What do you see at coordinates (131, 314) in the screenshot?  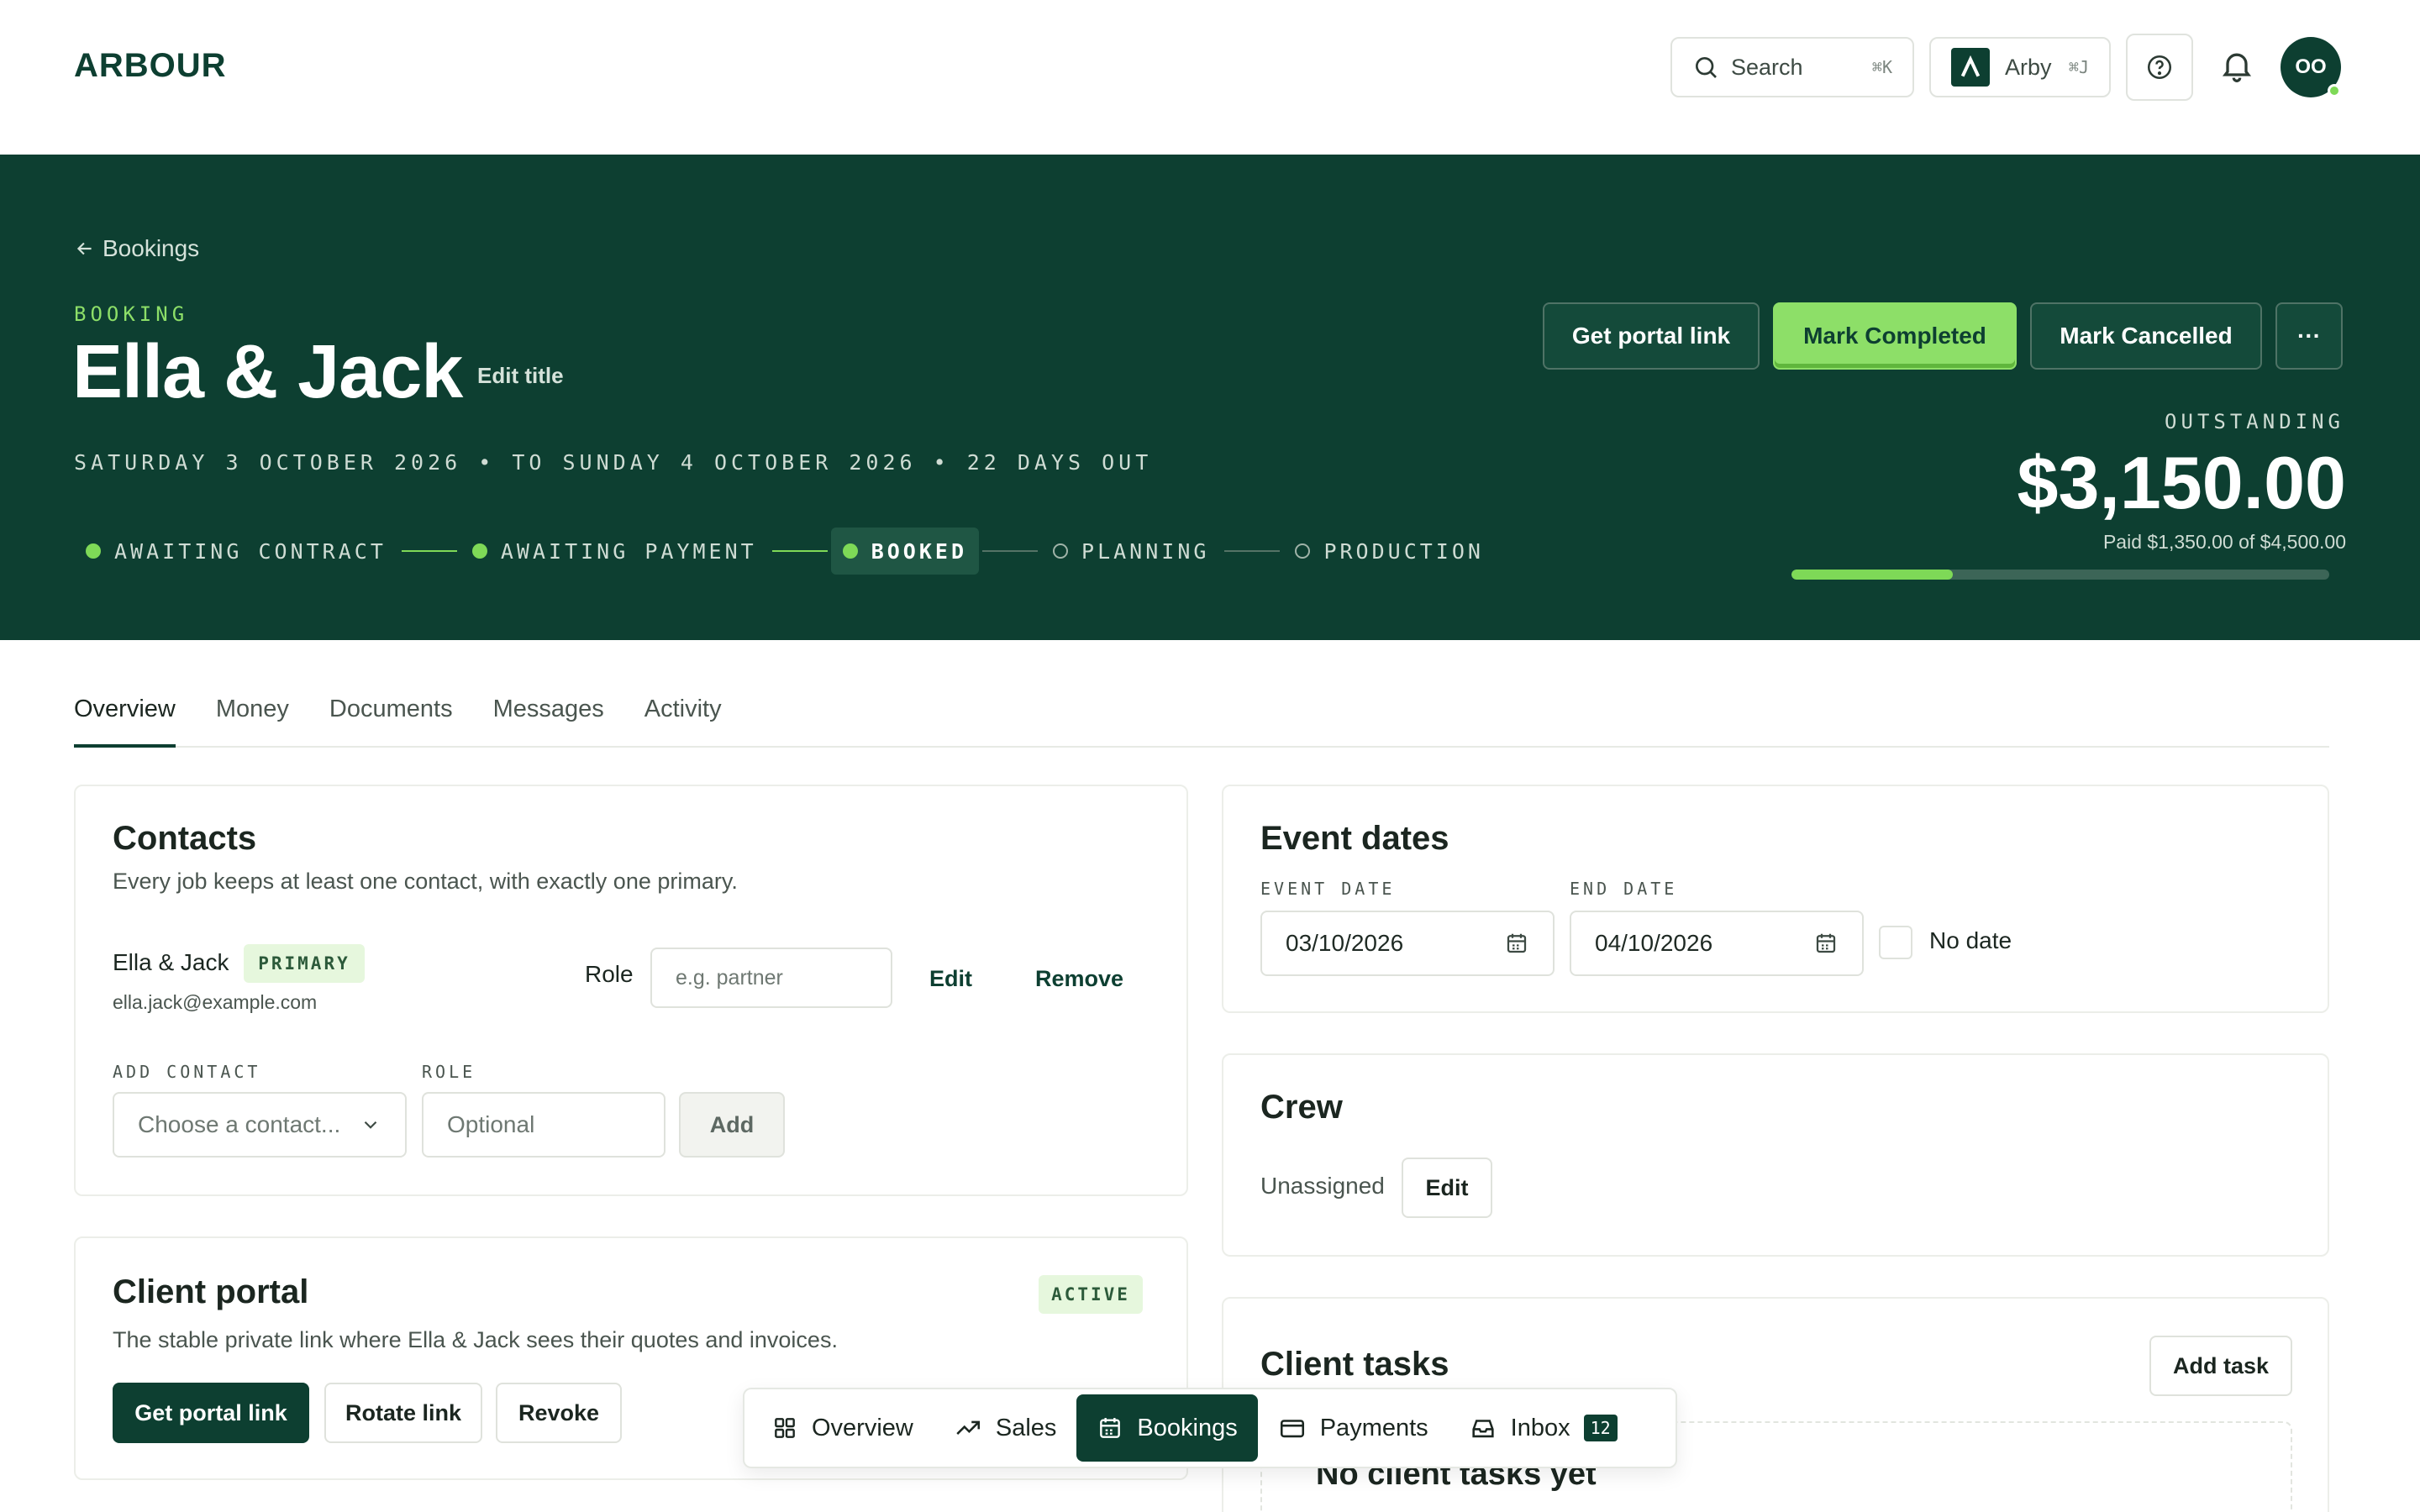 I see `page-eyebrow: BOOKING` at bounding box center [131, 314].